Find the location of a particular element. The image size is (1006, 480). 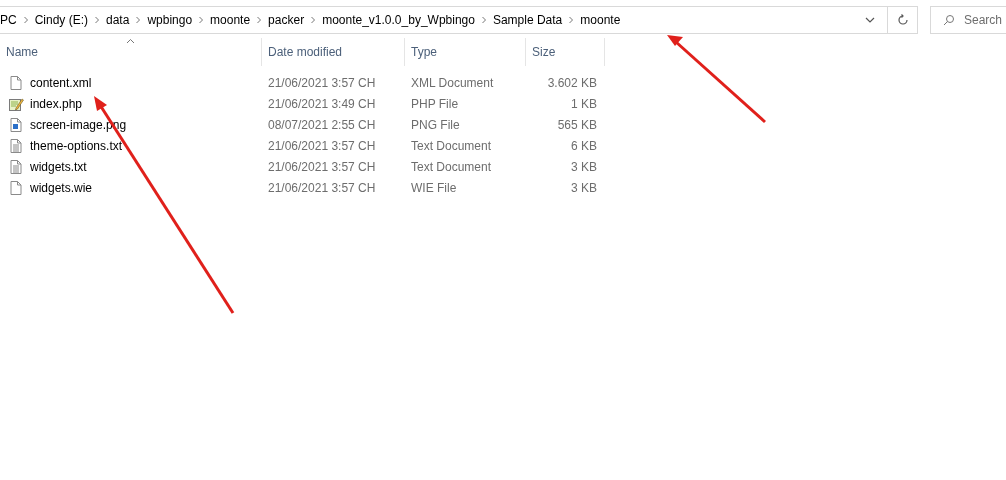

file-name: index.php is located at coordinates (56, 103).